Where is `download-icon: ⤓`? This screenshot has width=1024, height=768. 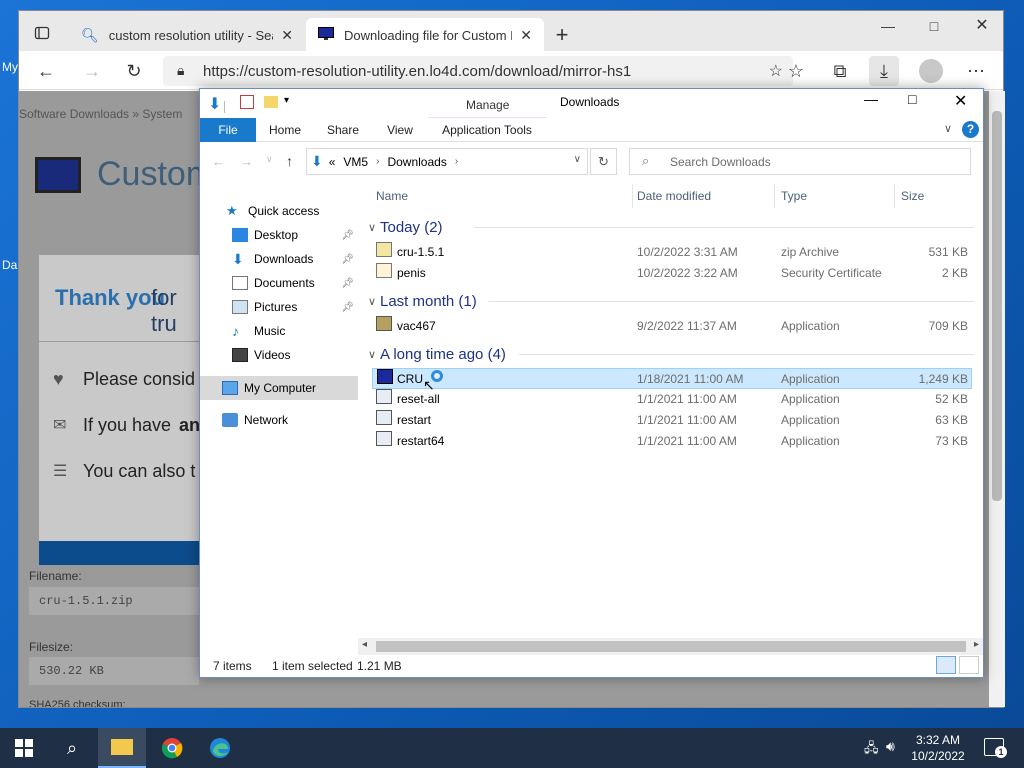
download-icon: ⤓ is located at coordinates (884, 71).